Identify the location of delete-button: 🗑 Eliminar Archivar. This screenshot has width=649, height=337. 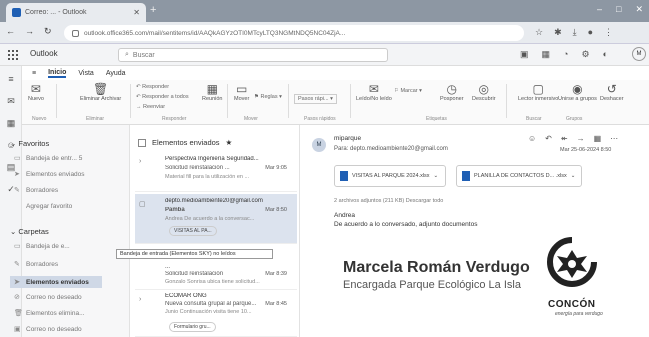
(100, 92).